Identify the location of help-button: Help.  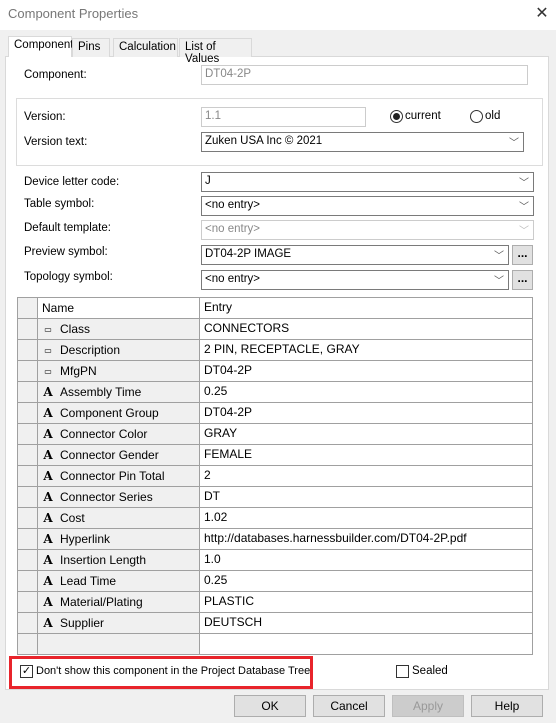
(507, 706).